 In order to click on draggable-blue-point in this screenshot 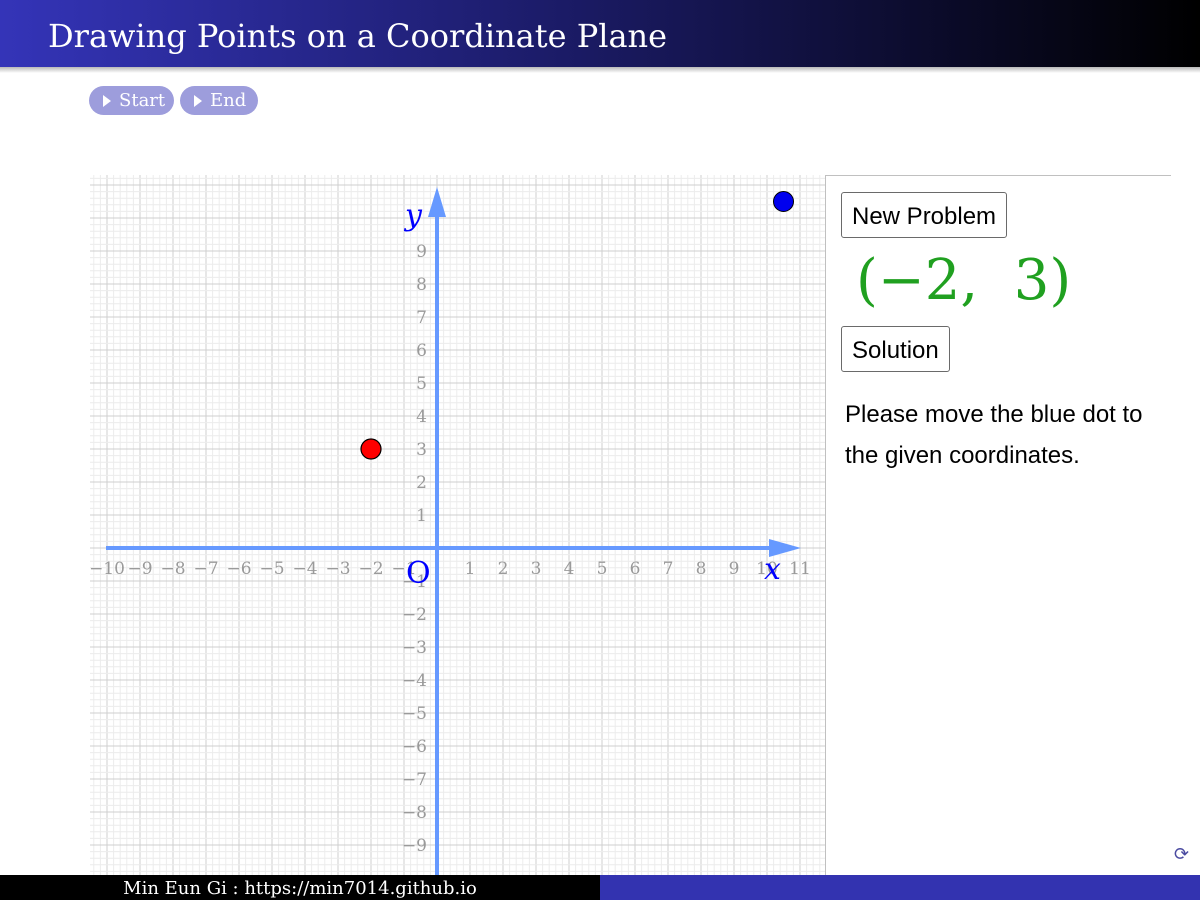, I will do `click(783, 201)`.